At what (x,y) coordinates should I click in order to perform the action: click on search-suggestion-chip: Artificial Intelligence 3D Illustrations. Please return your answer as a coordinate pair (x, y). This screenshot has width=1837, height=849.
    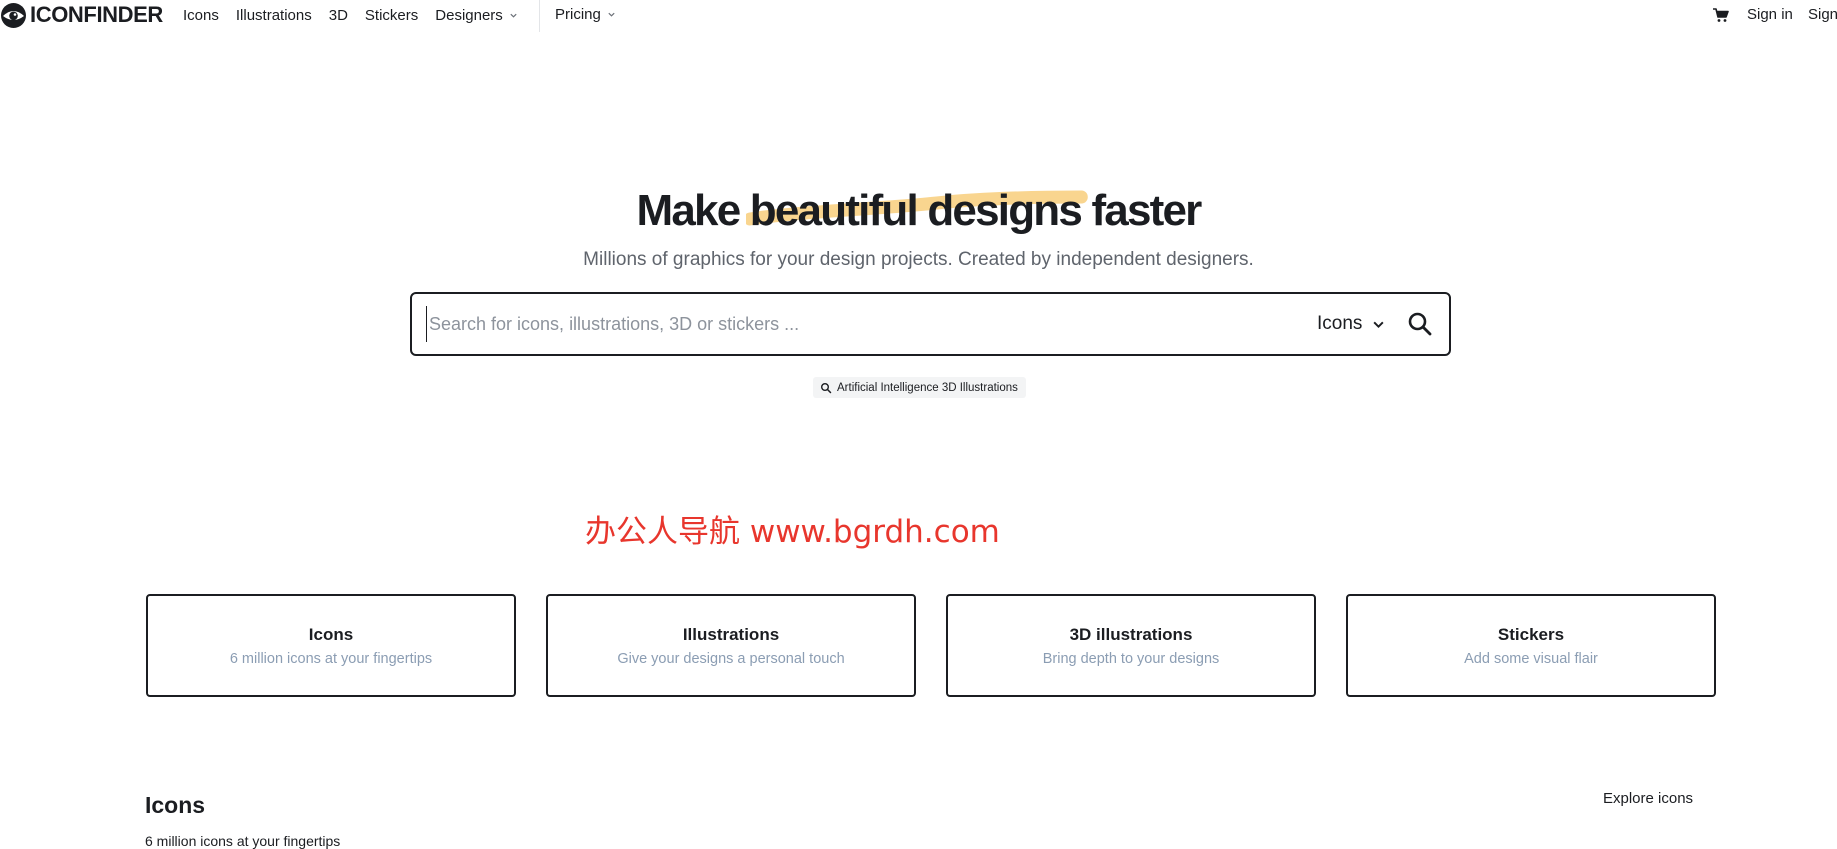
    Looking at the image, I should click on (919, 387).